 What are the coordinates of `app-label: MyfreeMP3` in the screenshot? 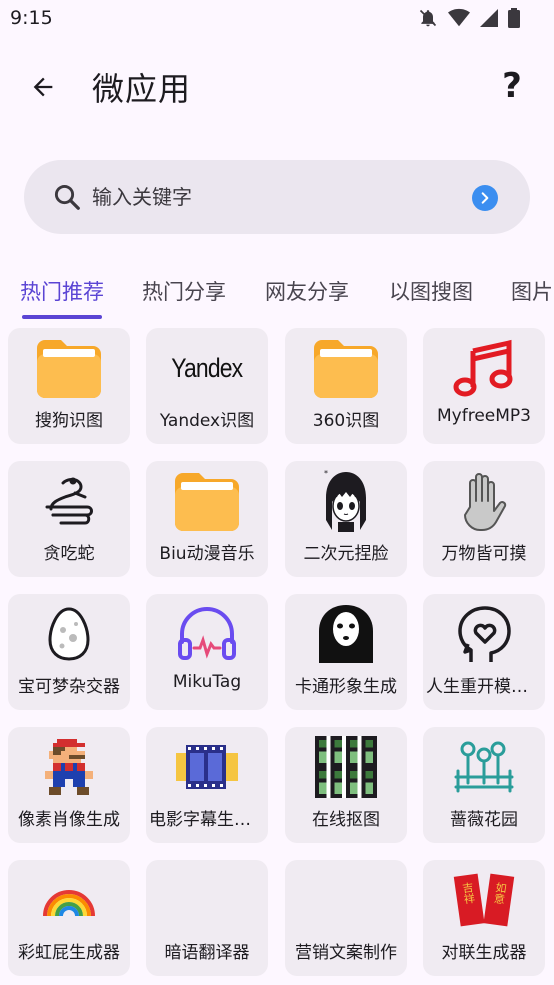 It's located at (484, 416).